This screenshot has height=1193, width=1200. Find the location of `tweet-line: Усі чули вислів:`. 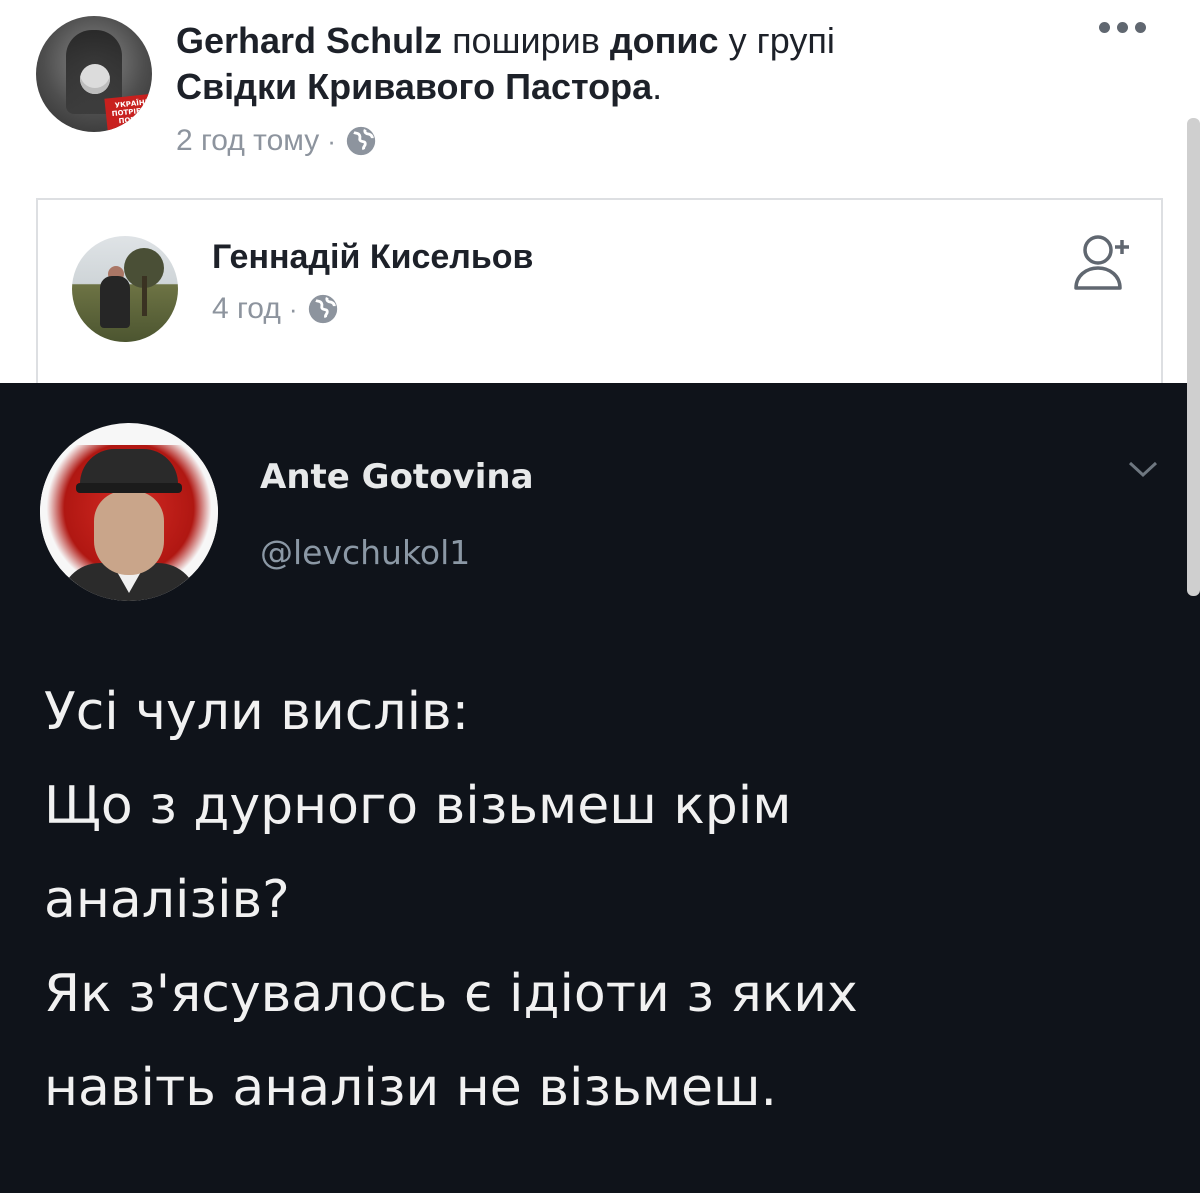

tweet-line: Усі чули вислів: is located at coordinates (257, 712).